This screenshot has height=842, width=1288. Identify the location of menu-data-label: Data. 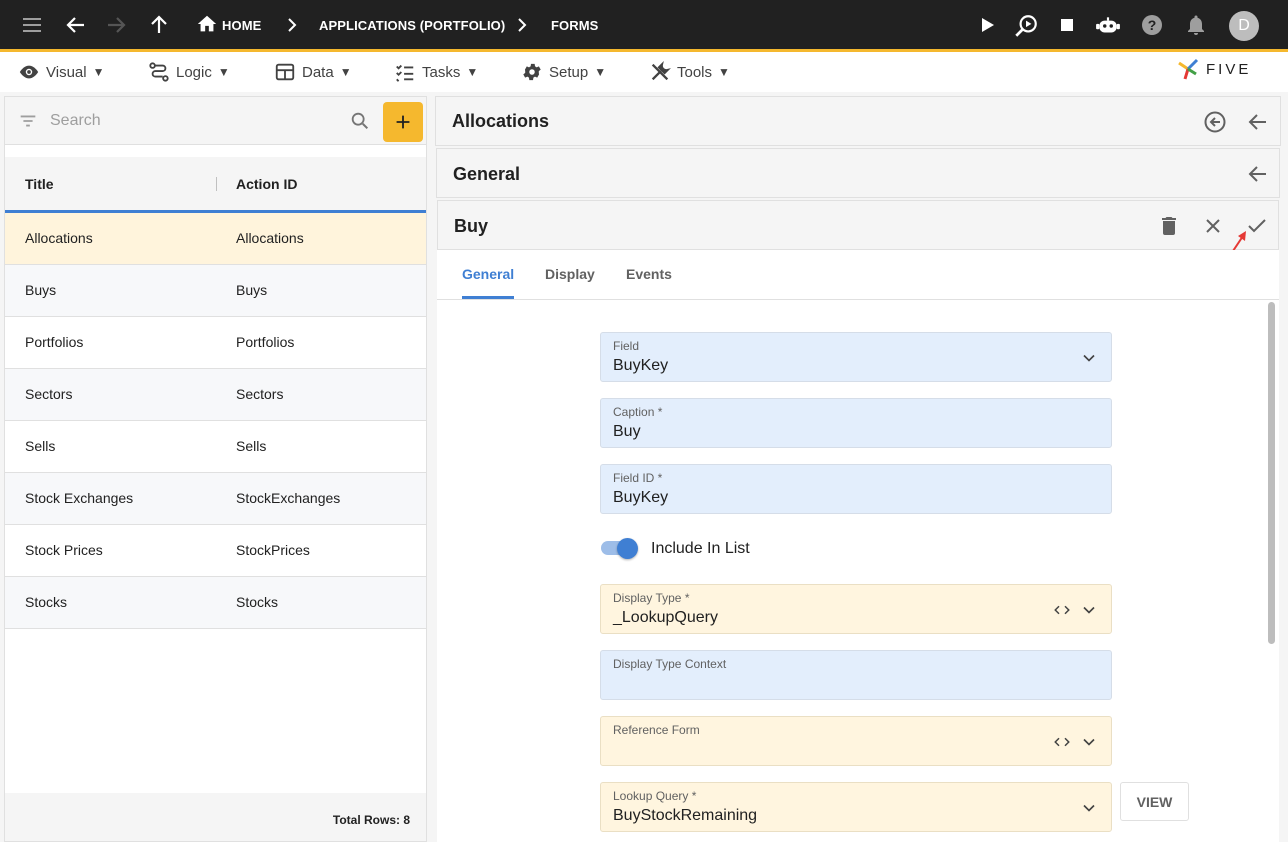
(318, 72).